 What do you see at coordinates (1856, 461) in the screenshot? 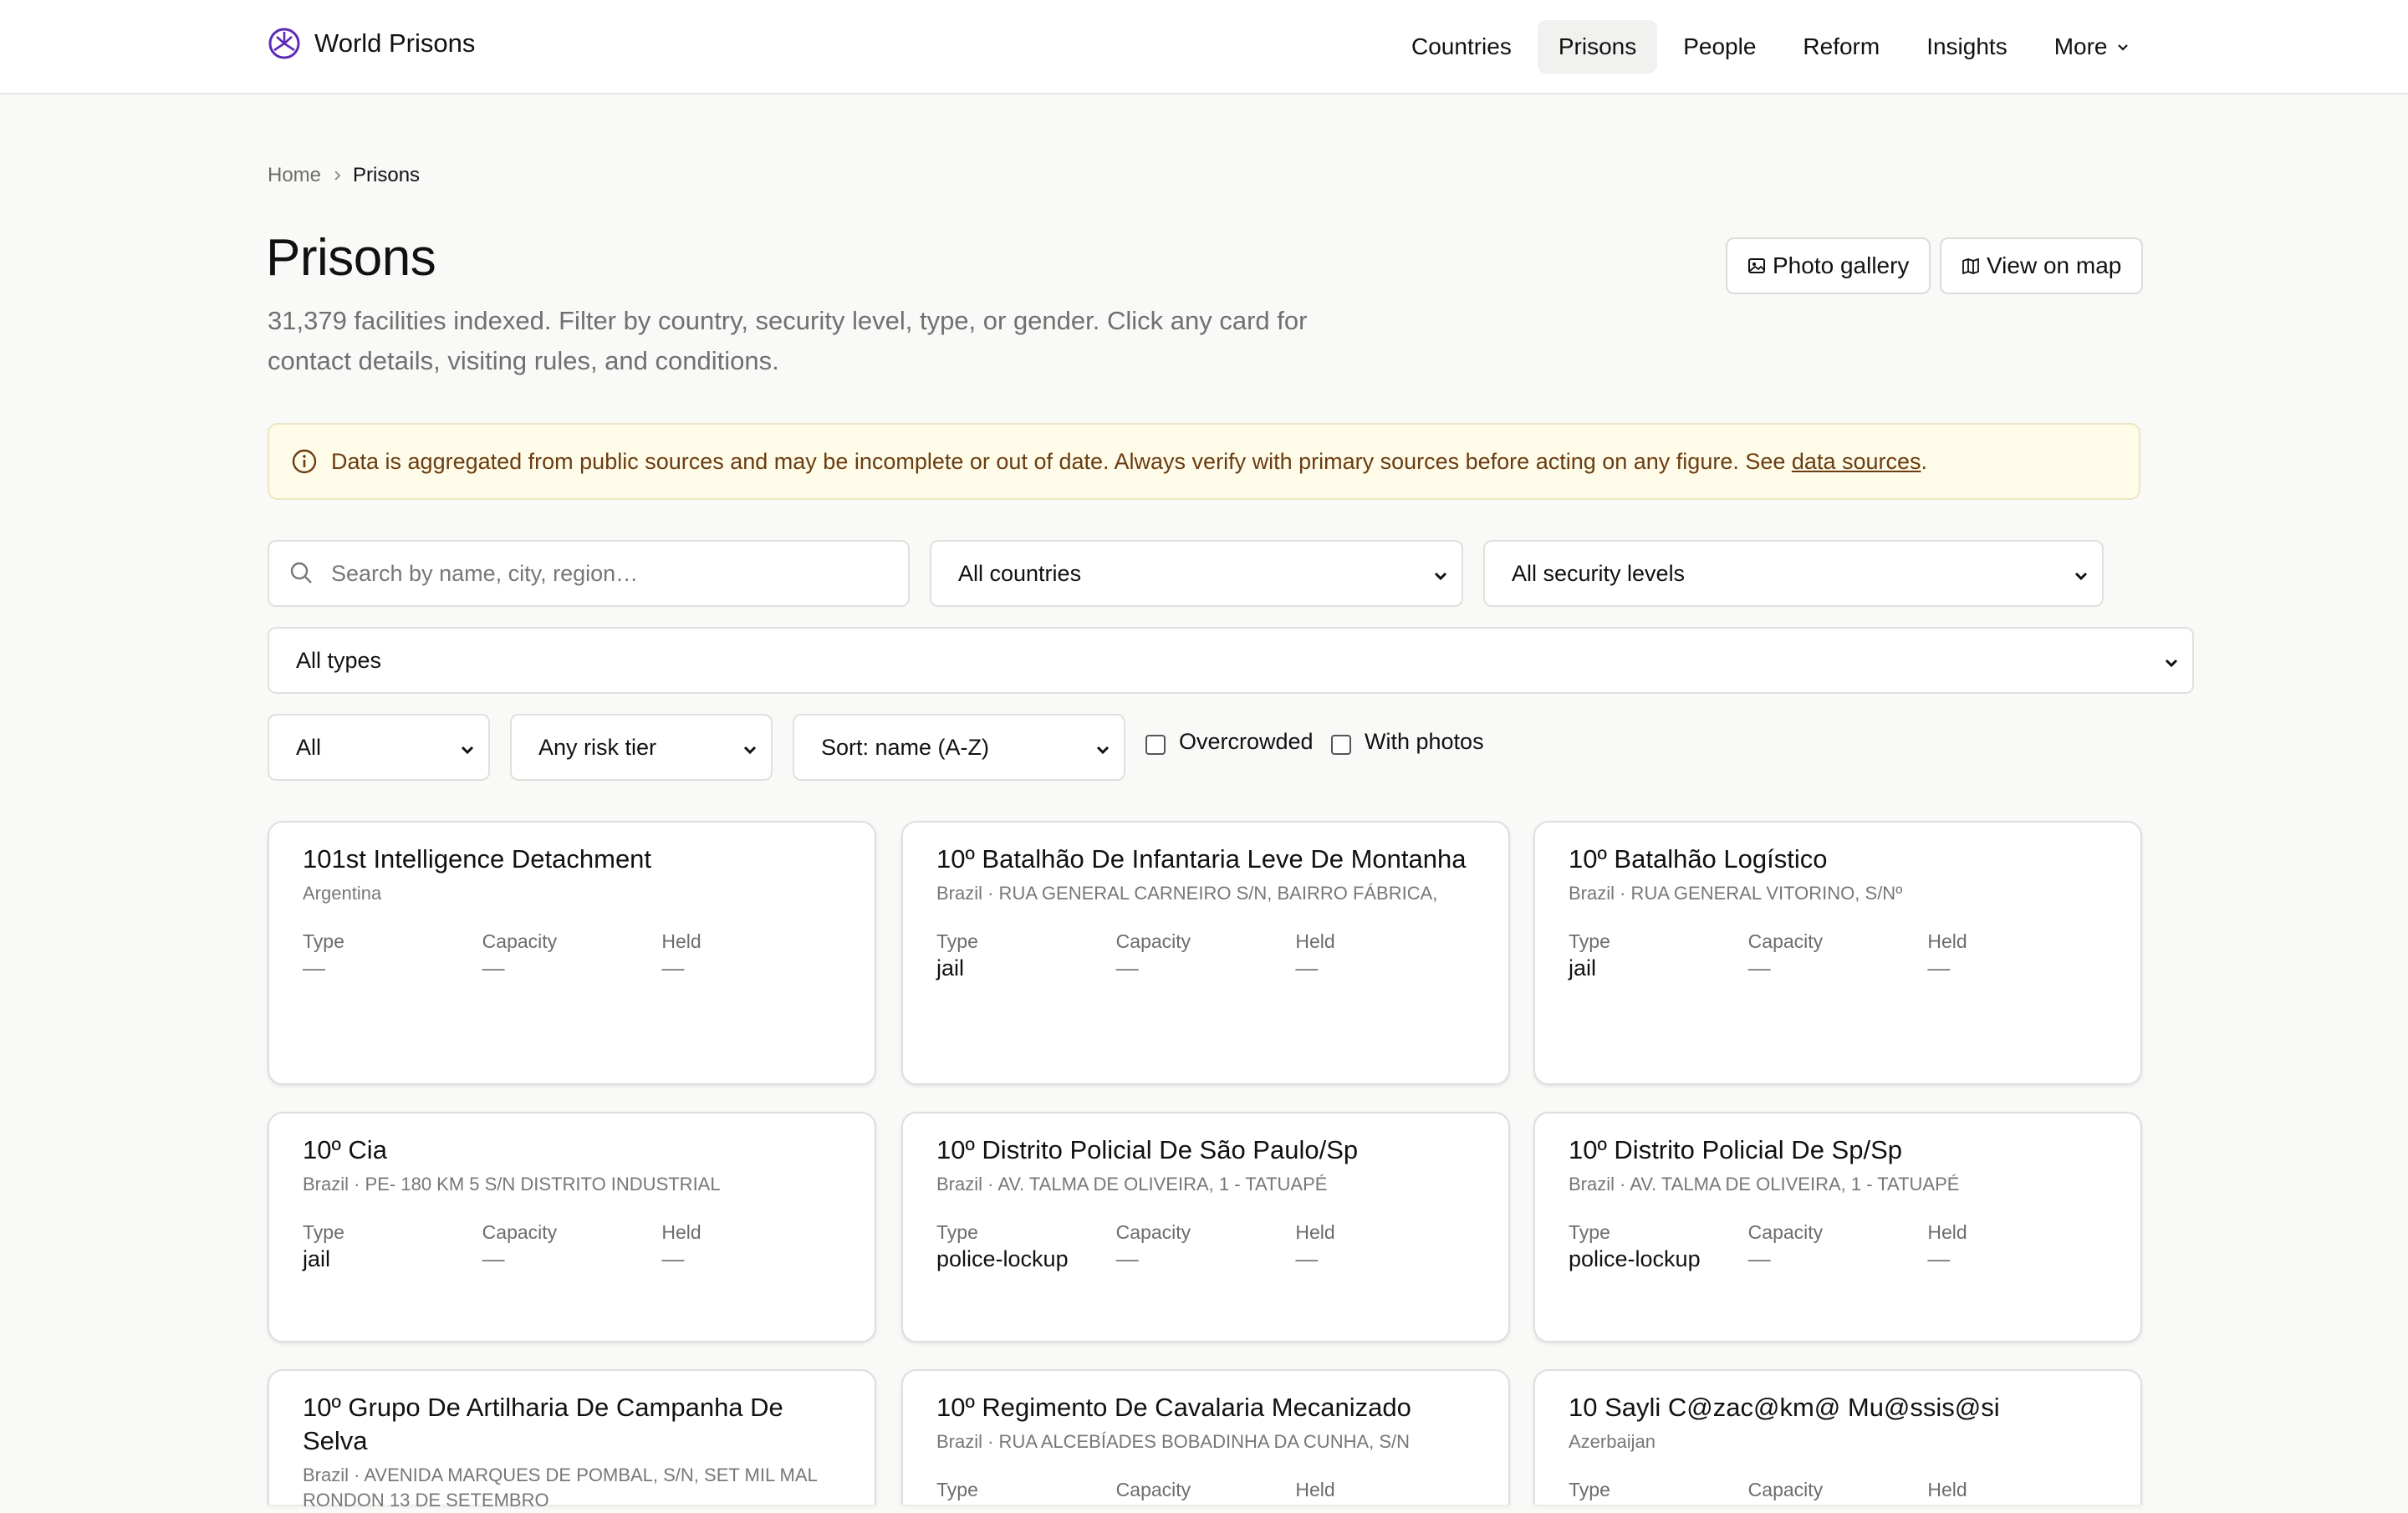
I see `data-sources-link: data sources` at bounding box center [1856, 461].